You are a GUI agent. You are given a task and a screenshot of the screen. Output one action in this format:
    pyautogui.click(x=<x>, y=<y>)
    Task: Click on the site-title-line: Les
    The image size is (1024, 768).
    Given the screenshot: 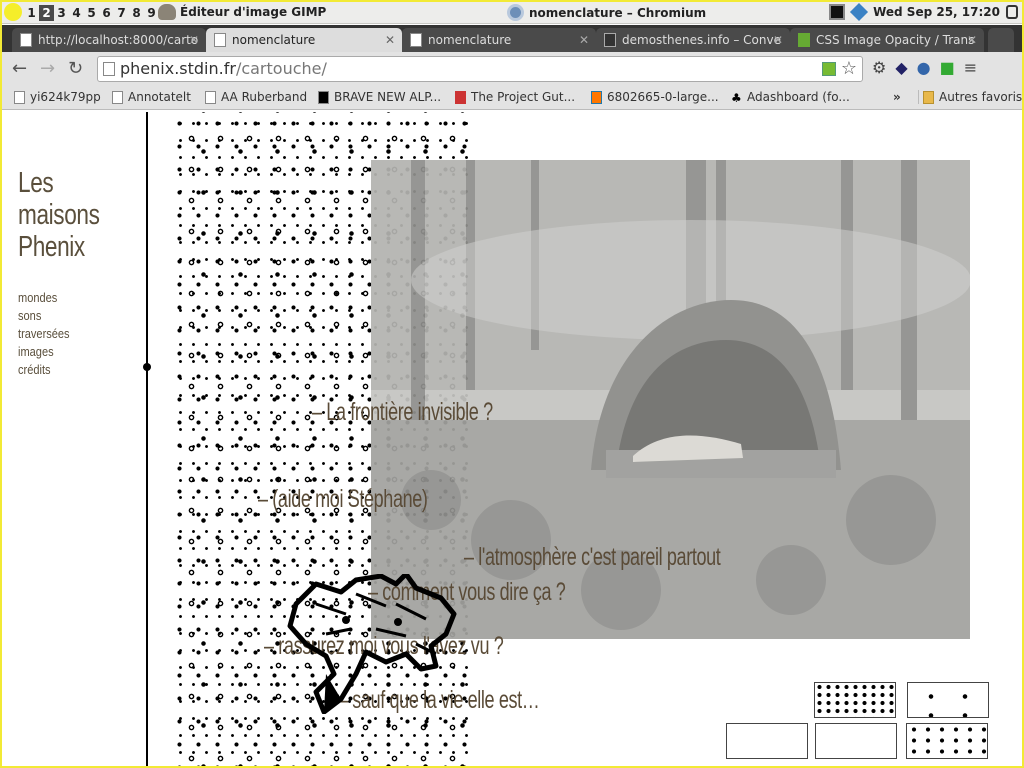 What is the action you would take?
    pyautogui.click(x=36, y=183)
    